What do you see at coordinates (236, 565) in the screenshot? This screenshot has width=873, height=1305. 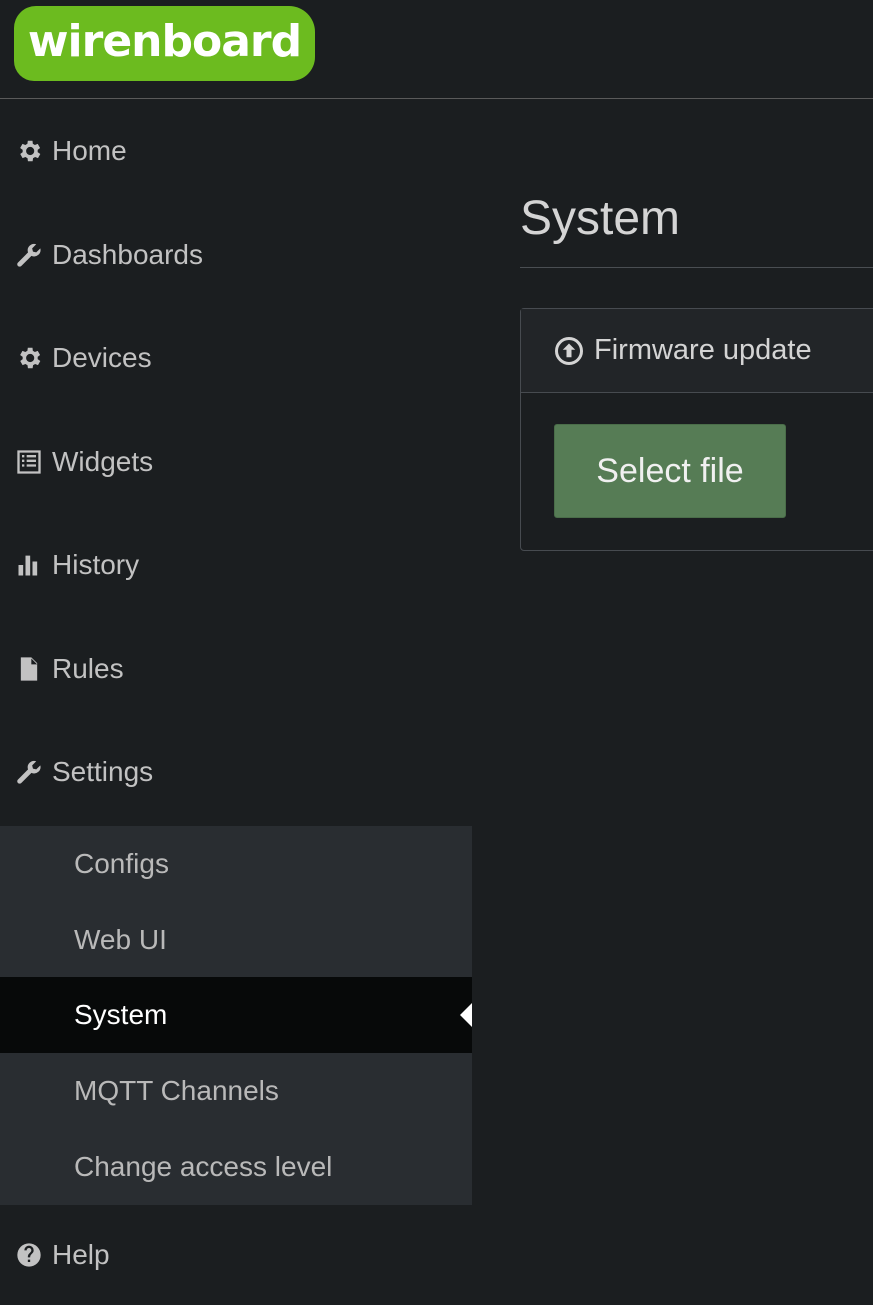 I see `sidebar-item-history: History` at bounding box center [236, 565].